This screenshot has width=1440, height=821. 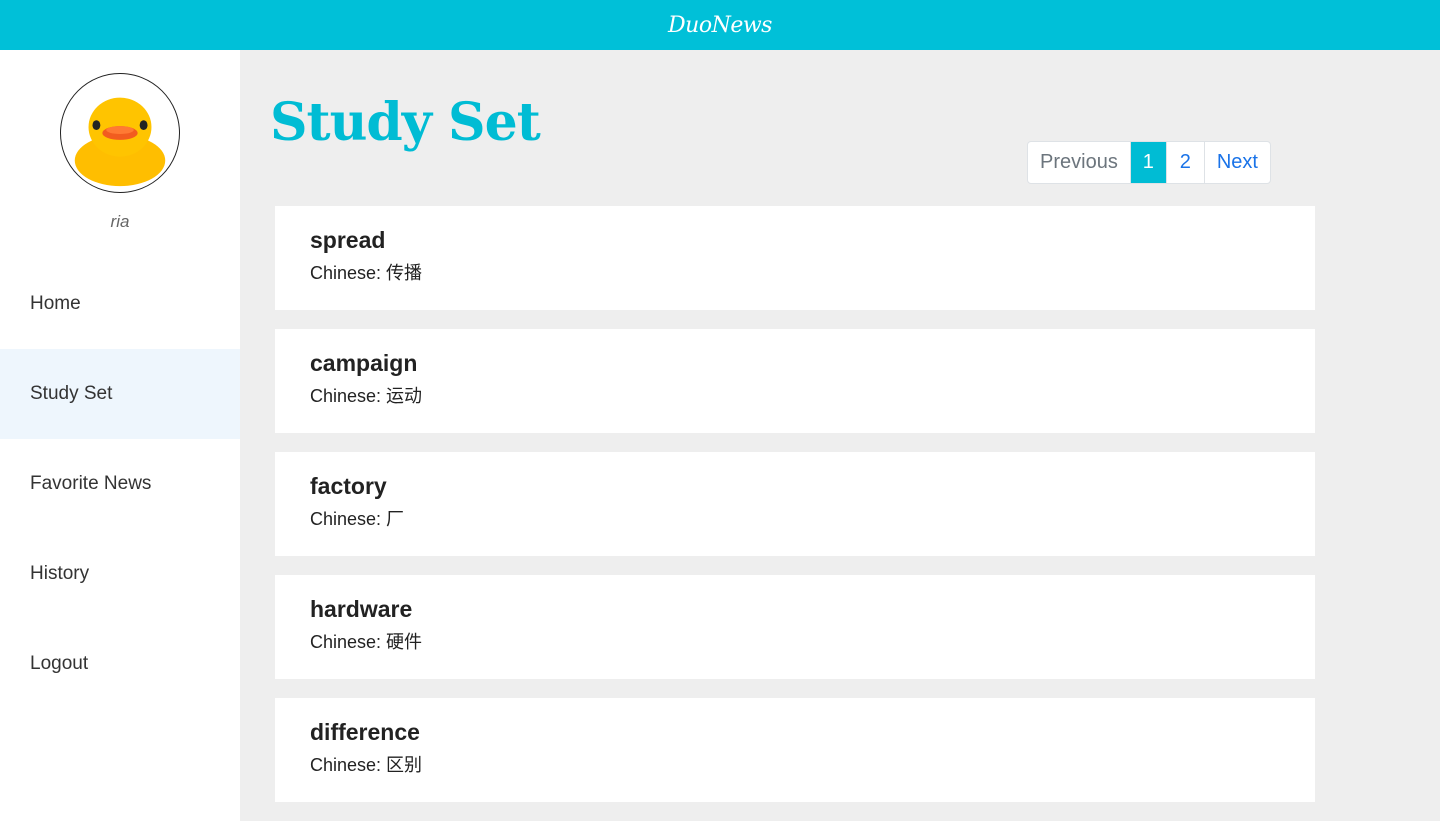 I want to click on top-bar: DuoNews, so click(x=720, y=25).